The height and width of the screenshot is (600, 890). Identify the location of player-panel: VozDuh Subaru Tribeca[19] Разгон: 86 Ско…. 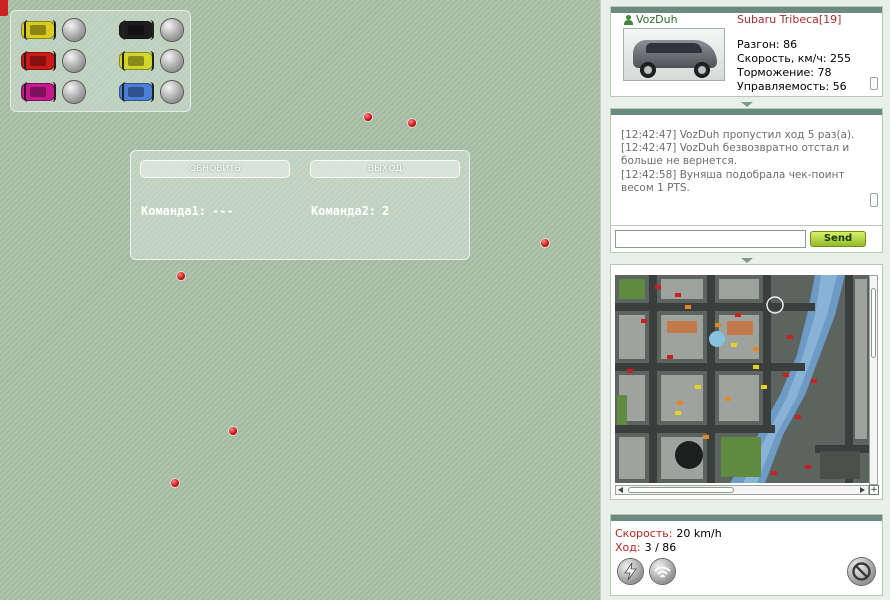
(746, 51).